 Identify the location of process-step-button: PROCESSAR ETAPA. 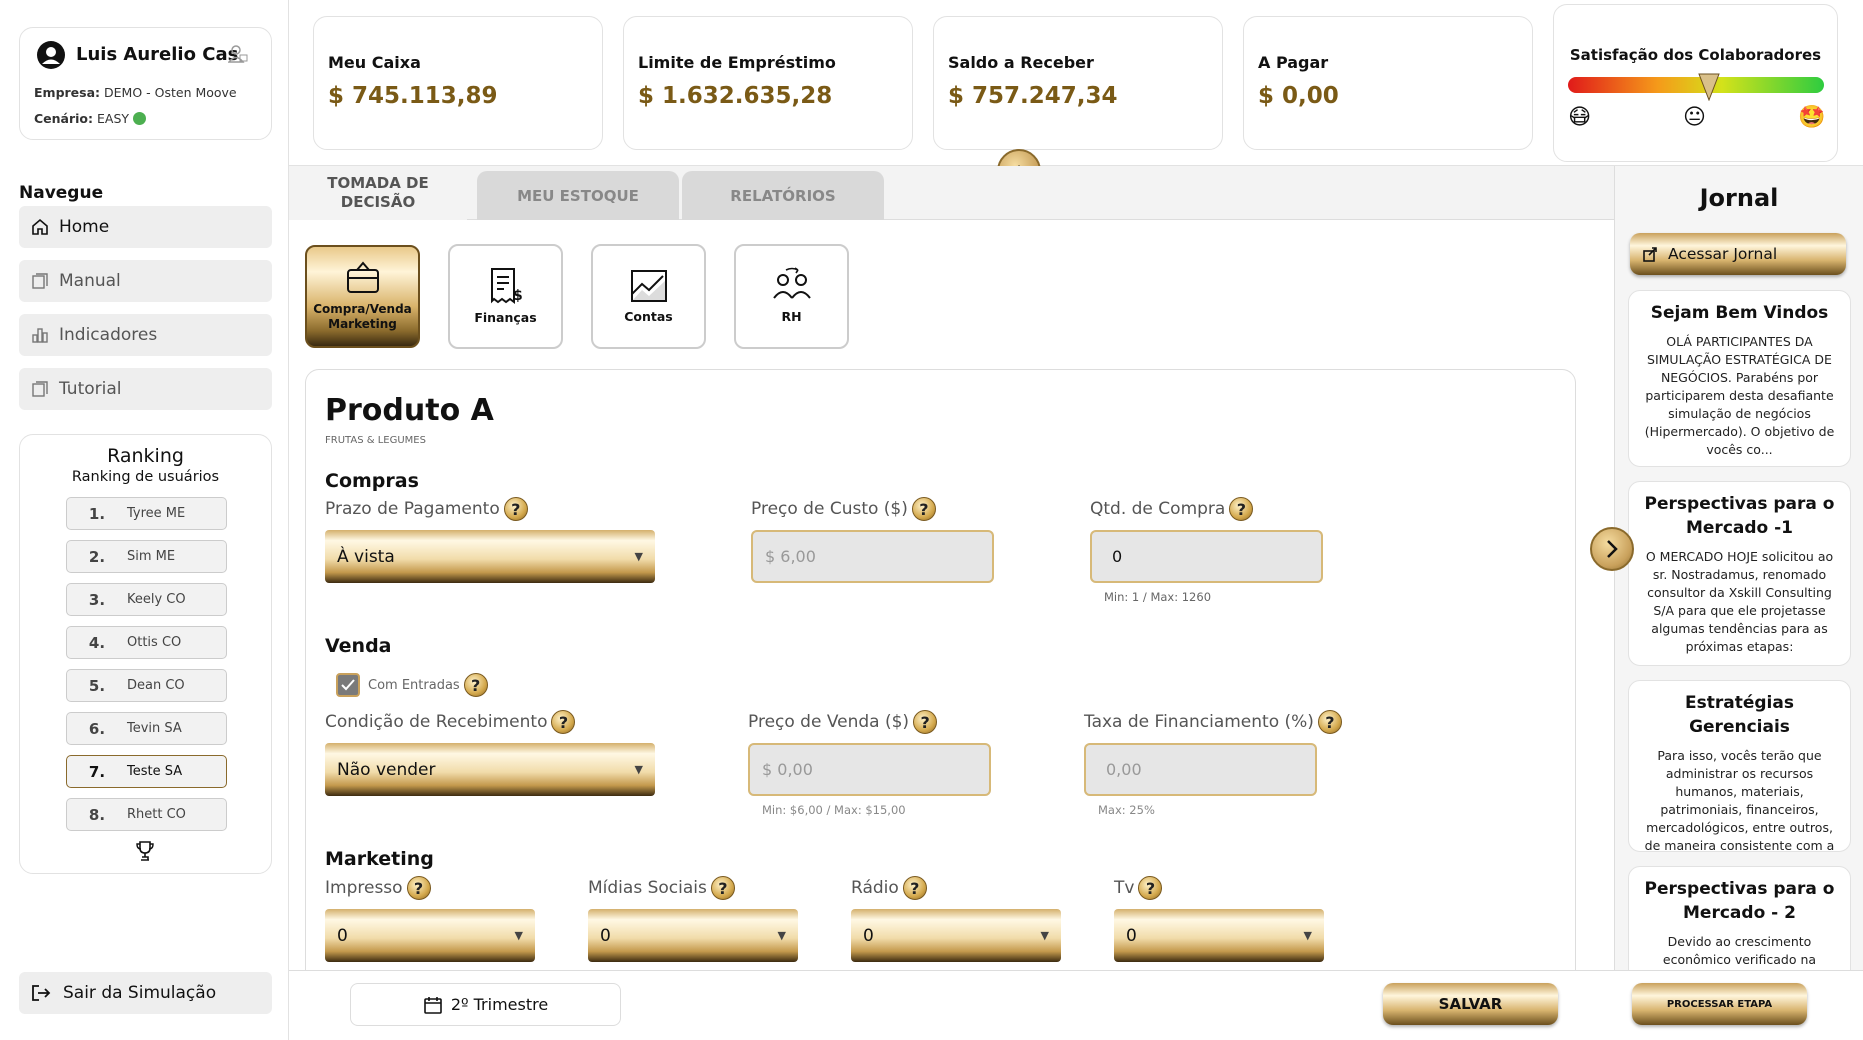
(1719, 1004).